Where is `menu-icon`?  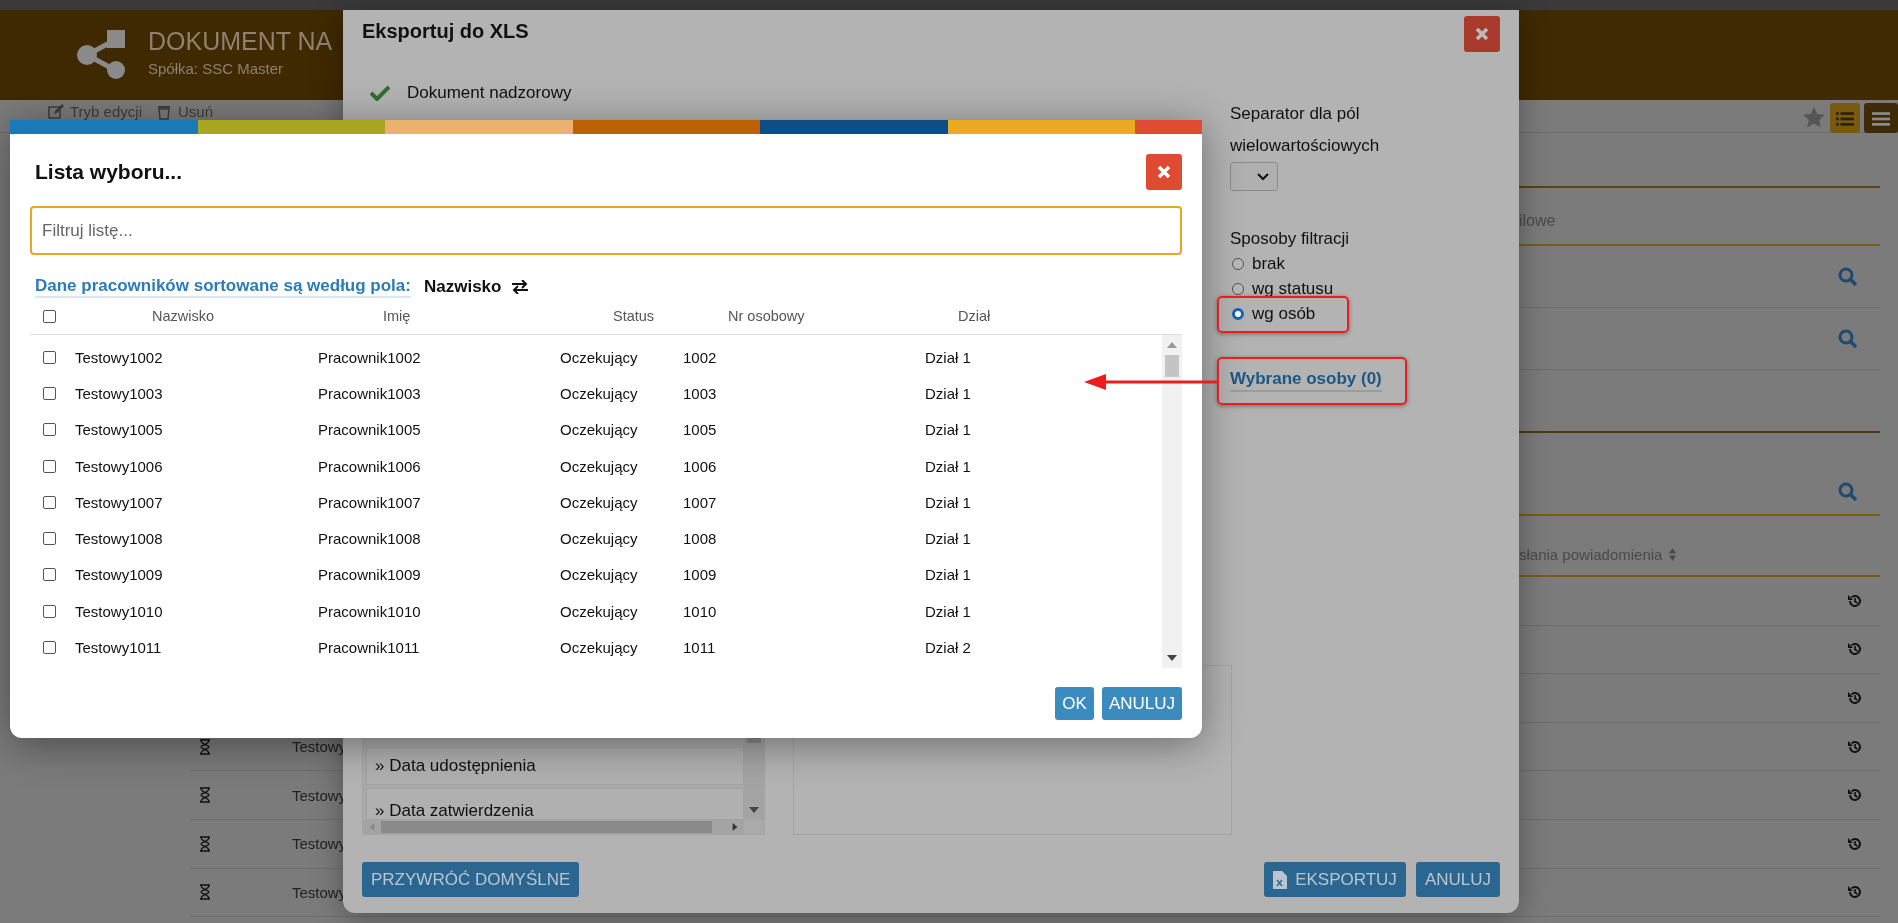
menu-icon is located at coordinates (1881, 118).